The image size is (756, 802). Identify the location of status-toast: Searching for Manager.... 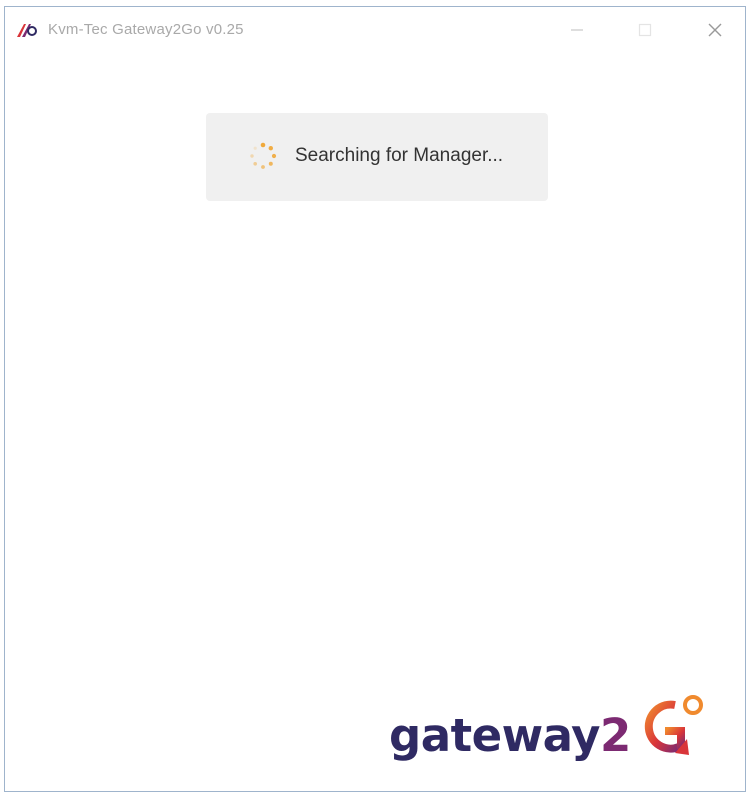
(377, 157).